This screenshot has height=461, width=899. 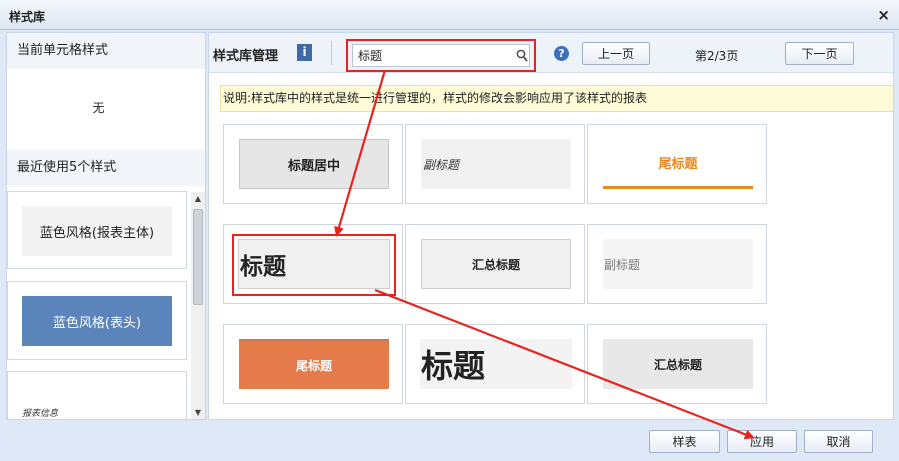 I want to click on style-preview: 标题居中, so click(x=314, y=164).